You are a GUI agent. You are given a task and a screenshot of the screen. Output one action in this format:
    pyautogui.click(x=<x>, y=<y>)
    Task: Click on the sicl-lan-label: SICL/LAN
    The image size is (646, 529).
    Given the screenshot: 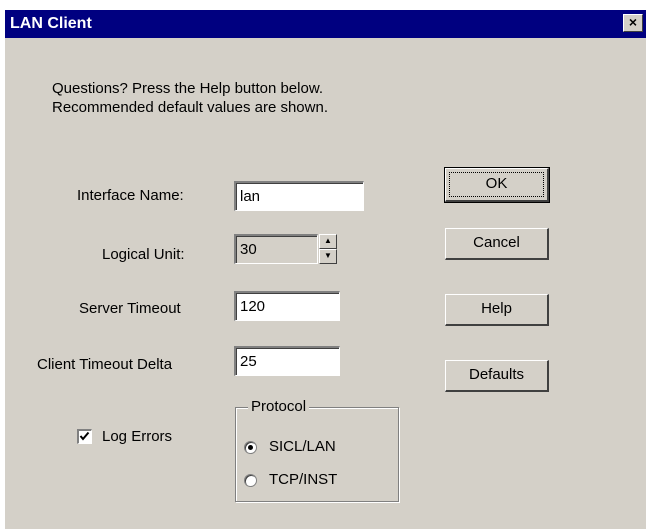 What is the action you would take?
    pyautogui.click(x=302, y=447)
    